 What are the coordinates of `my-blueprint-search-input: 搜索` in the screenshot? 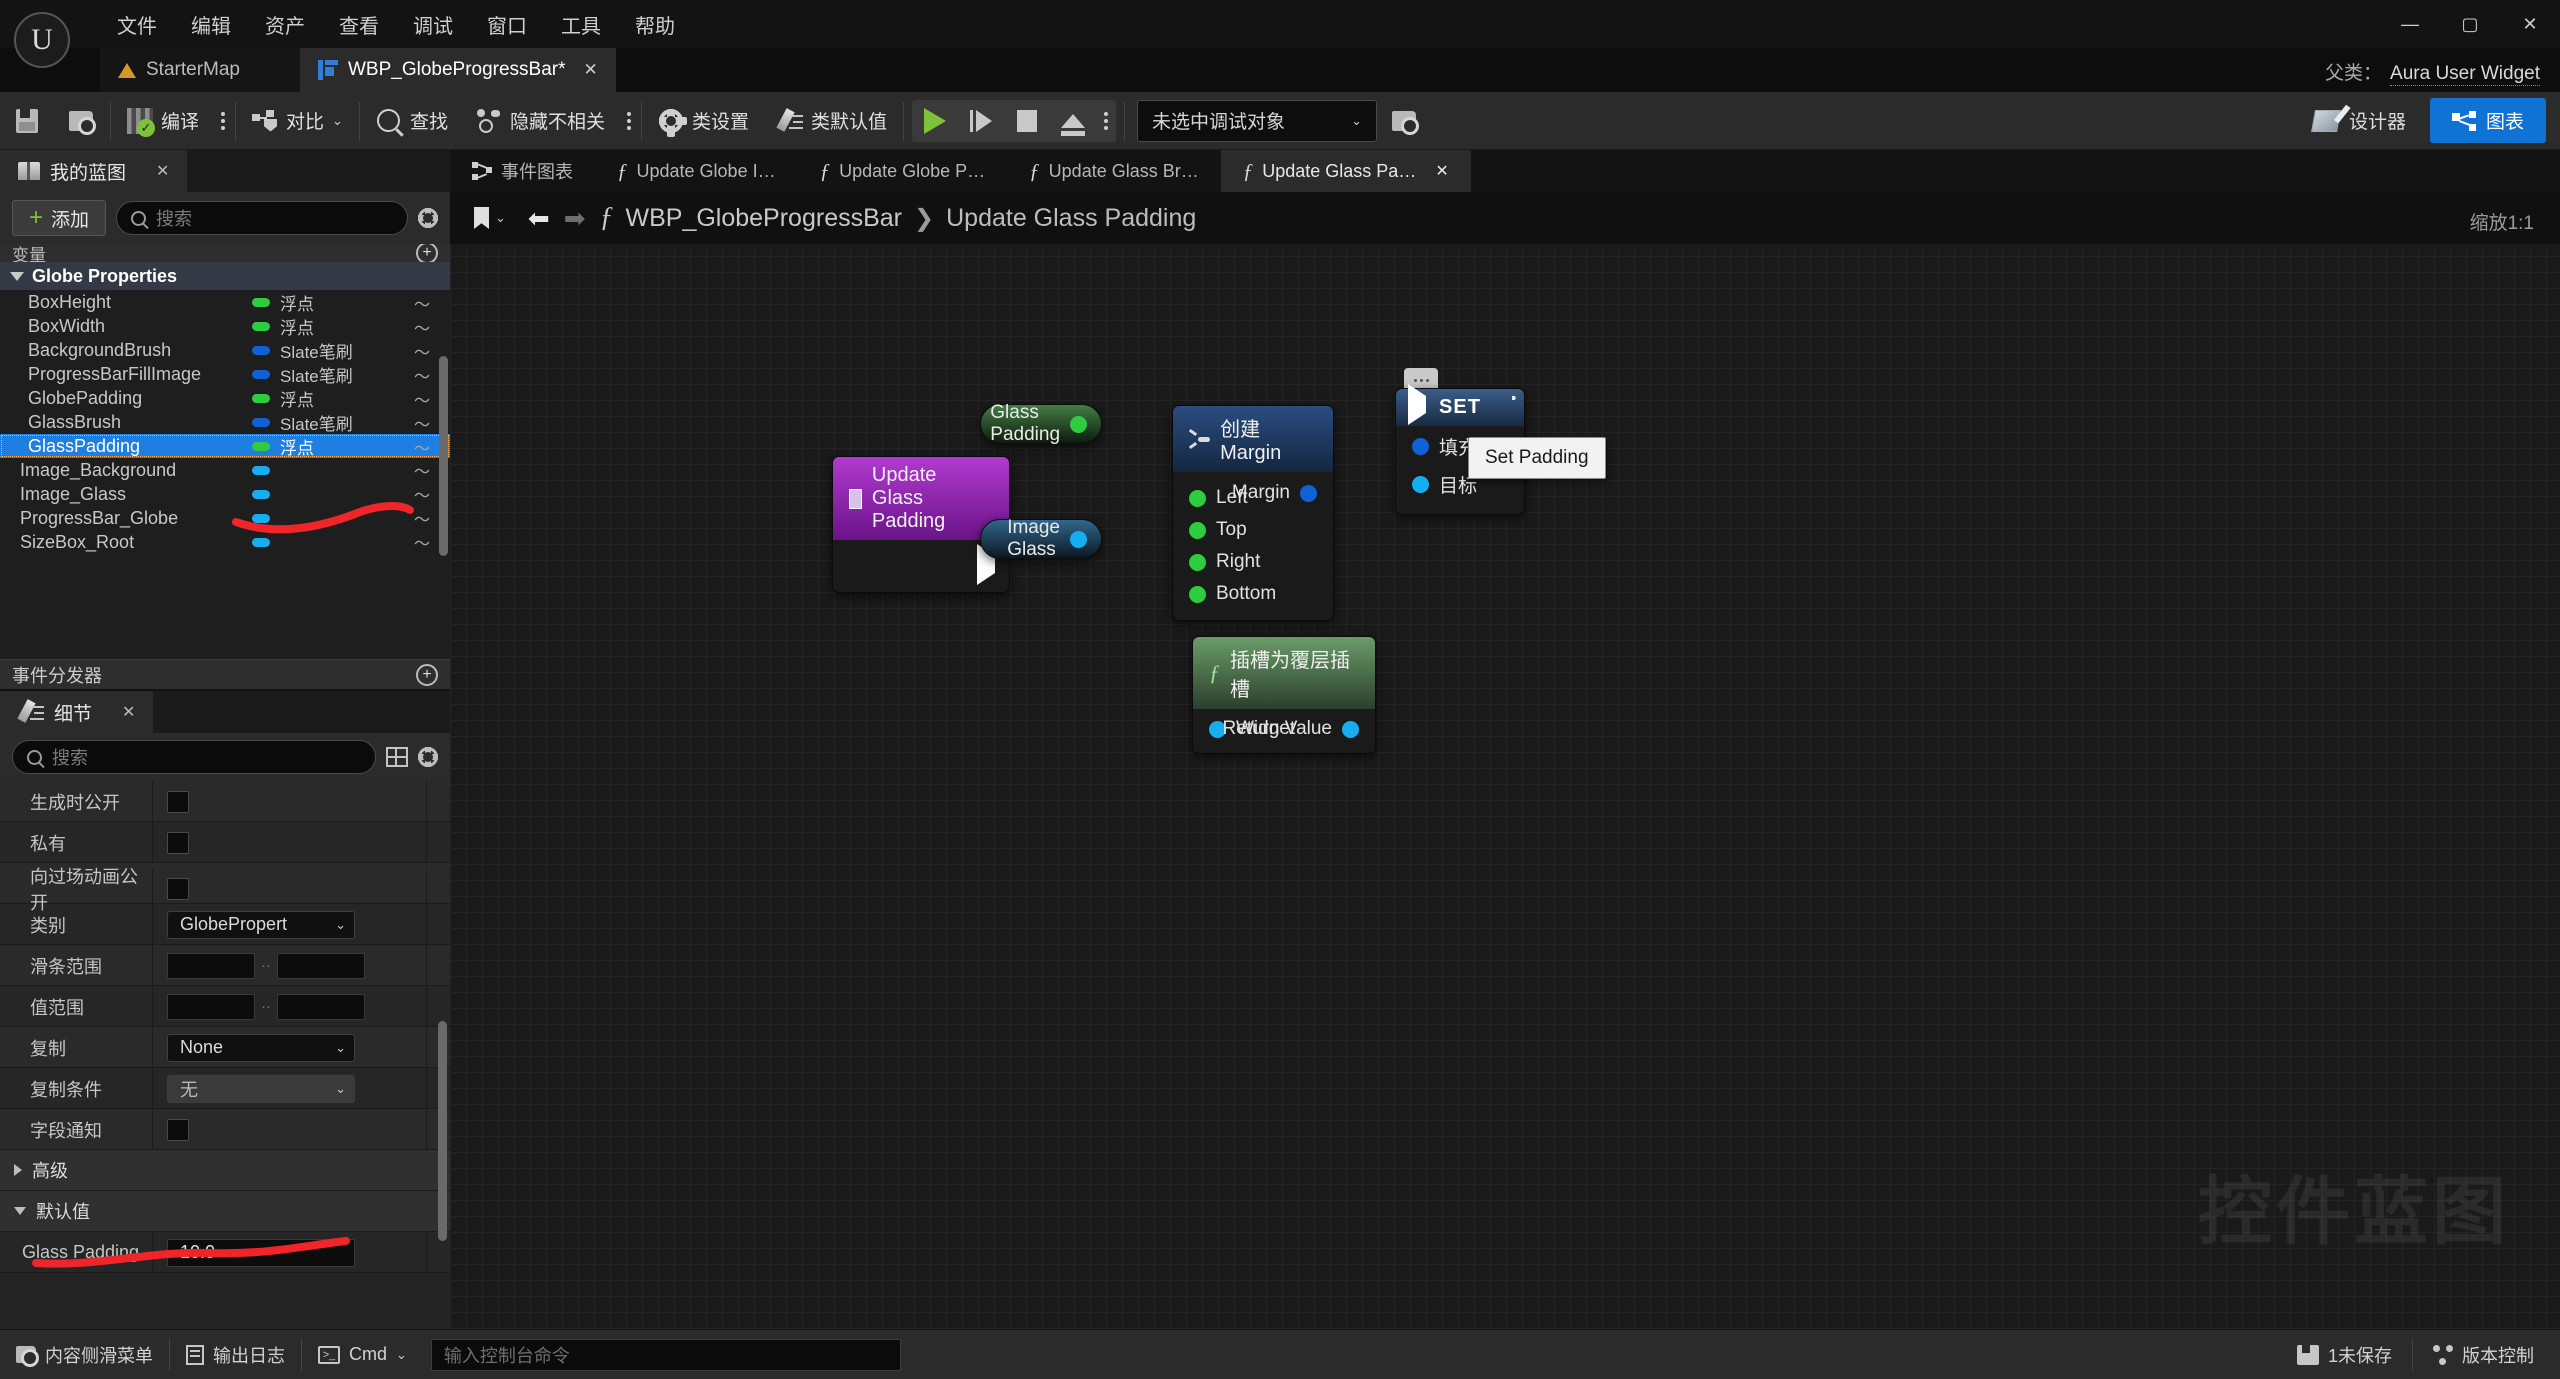 It's located at (262, 218).